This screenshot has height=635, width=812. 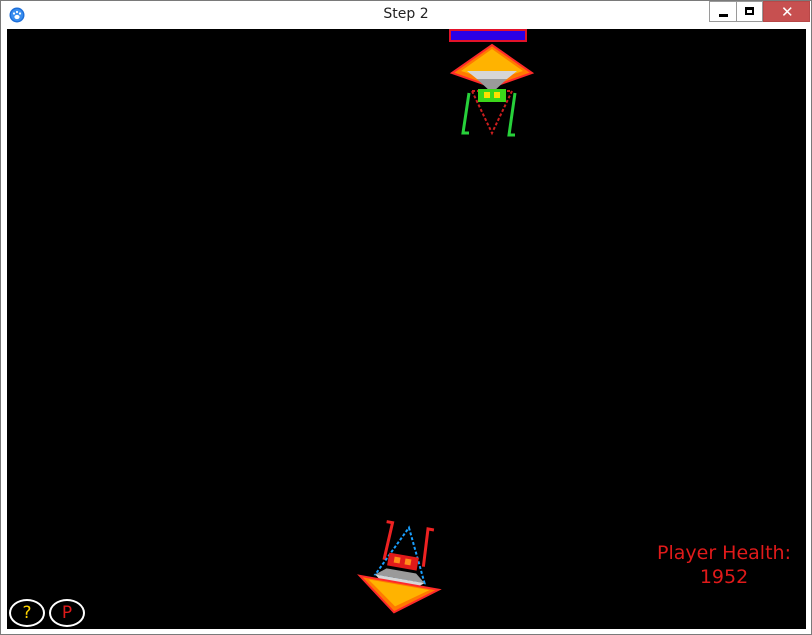 What do you see at coordinates (399, 567) in the screenshot?
I see `player-ship` at bounding box center [399, 567].